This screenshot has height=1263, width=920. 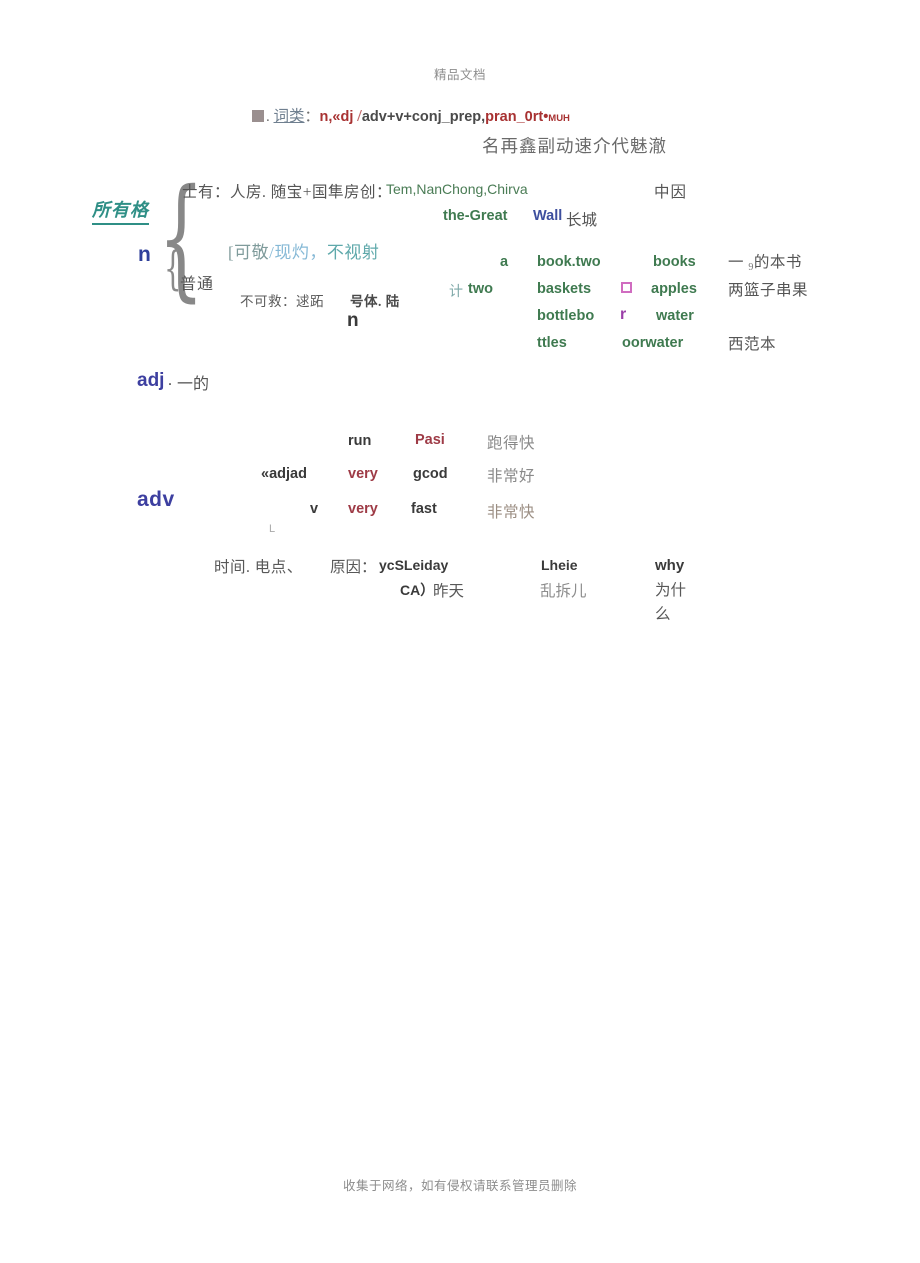 What do you see at coordinates (475, 216) in the screenshot?
I see `example-the-great: the-Great` at bounding box center [475, 216].